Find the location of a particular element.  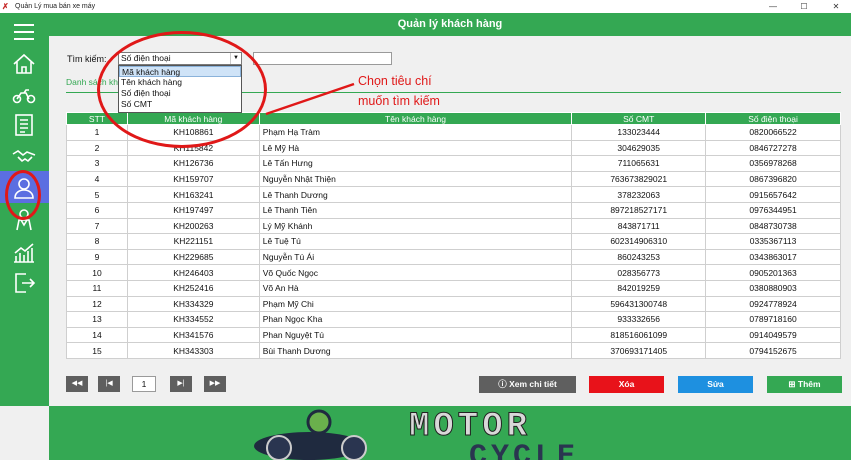

table-cell: 2 is located at coordinates (97, 148).